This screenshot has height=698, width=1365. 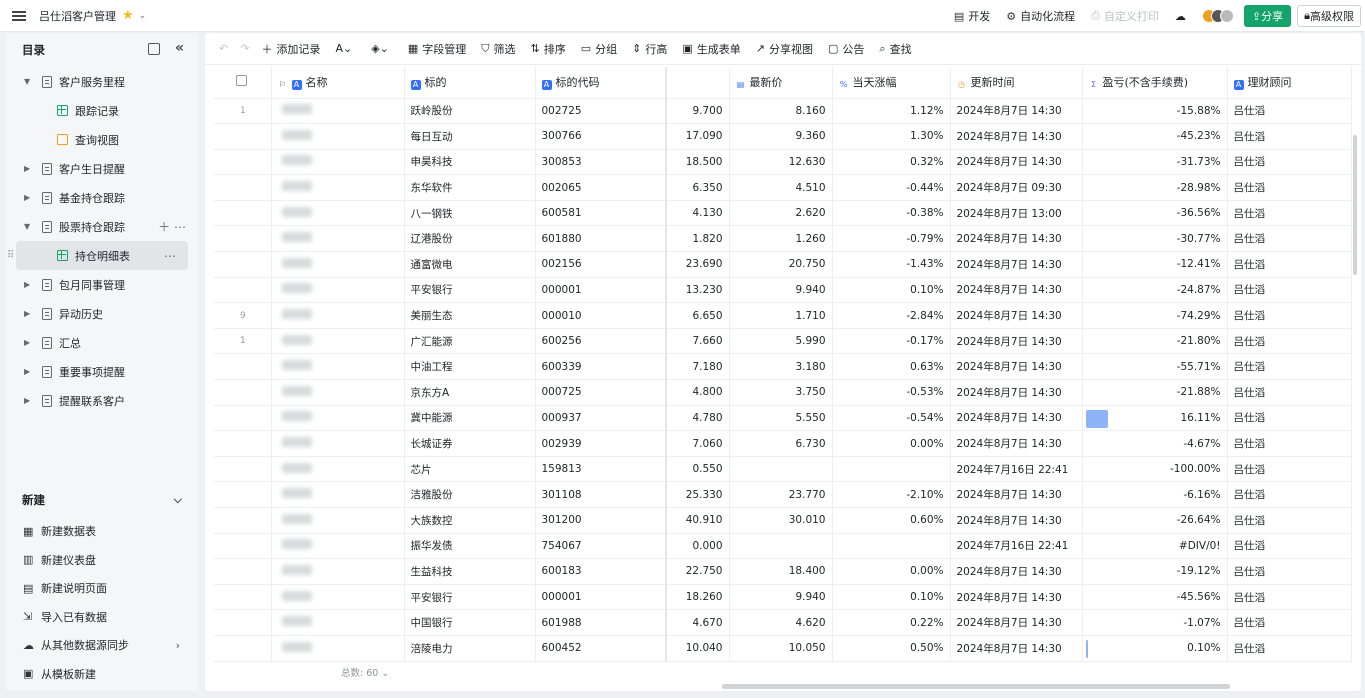 I want to click on new-item-import: ⇲ 导入已有数据, so click(x=102, y=617).